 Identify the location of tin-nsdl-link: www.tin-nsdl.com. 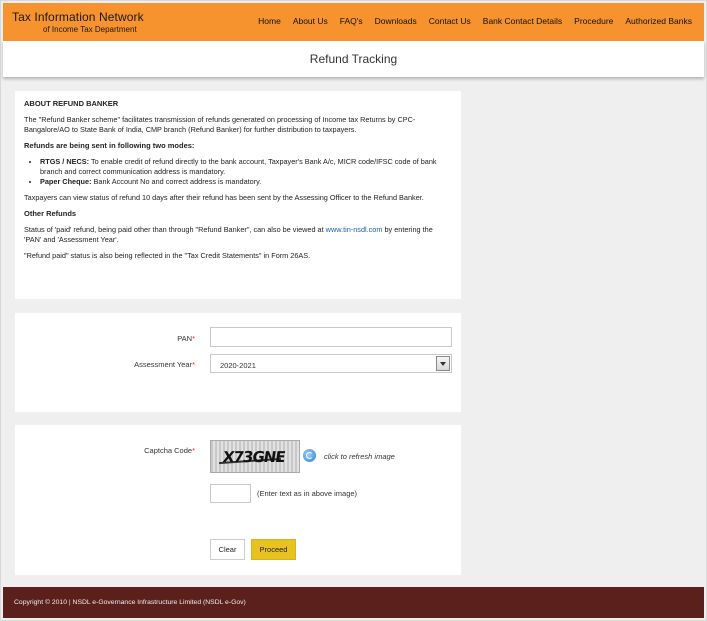
(354, 229).